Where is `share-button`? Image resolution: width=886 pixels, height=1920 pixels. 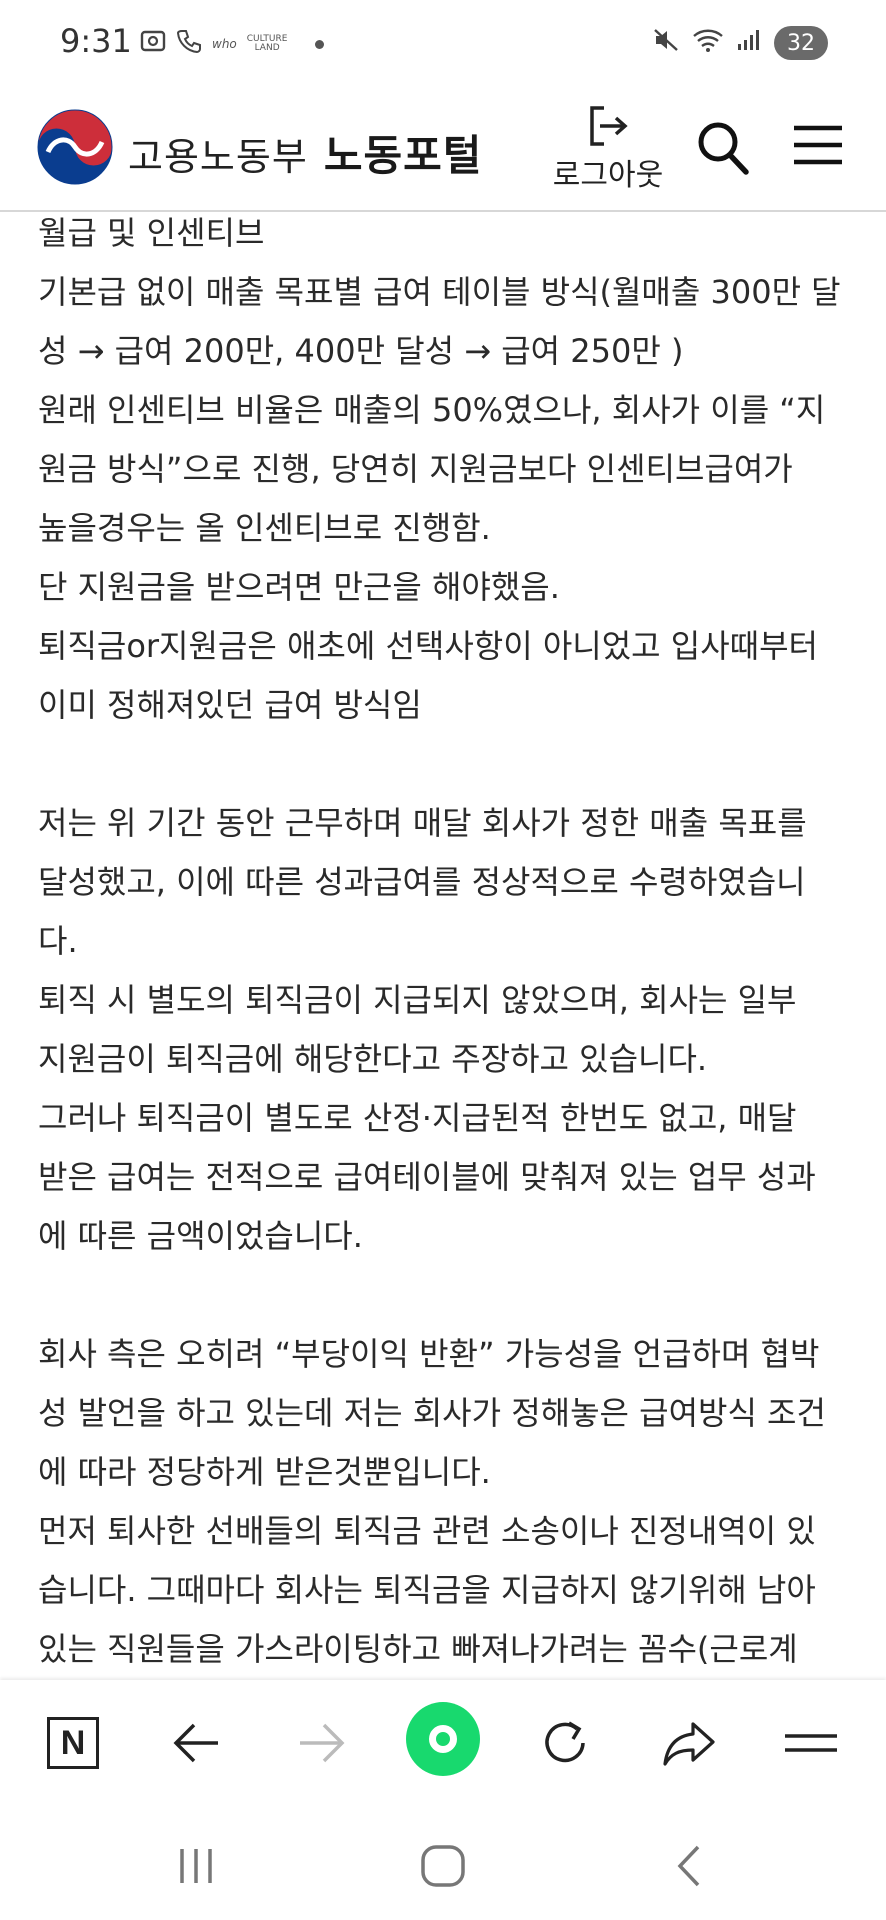 share-button is located at coordinates (689, 1743).